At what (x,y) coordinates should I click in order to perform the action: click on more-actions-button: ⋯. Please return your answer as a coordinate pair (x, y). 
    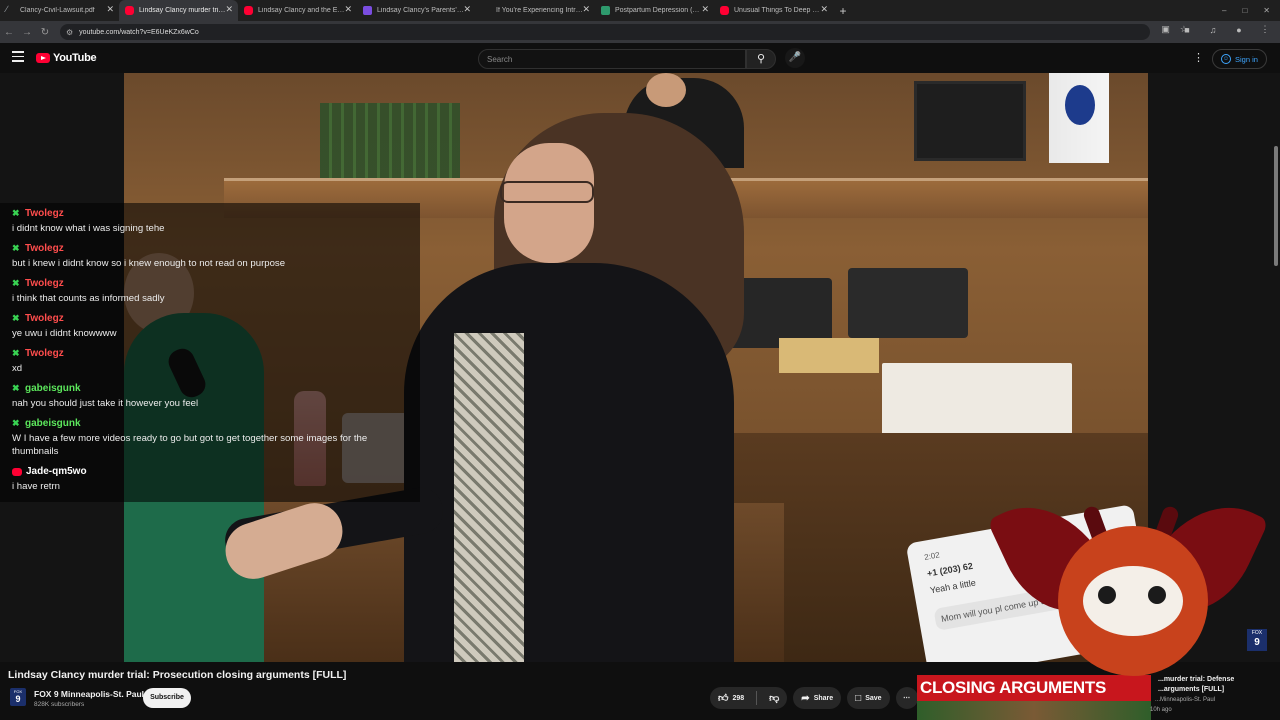
    Looking at the image, I should click on (906, 698).